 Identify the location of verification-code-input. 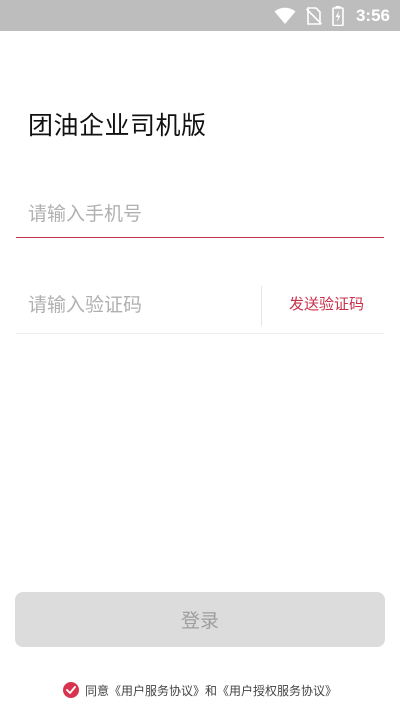
(143, 305).